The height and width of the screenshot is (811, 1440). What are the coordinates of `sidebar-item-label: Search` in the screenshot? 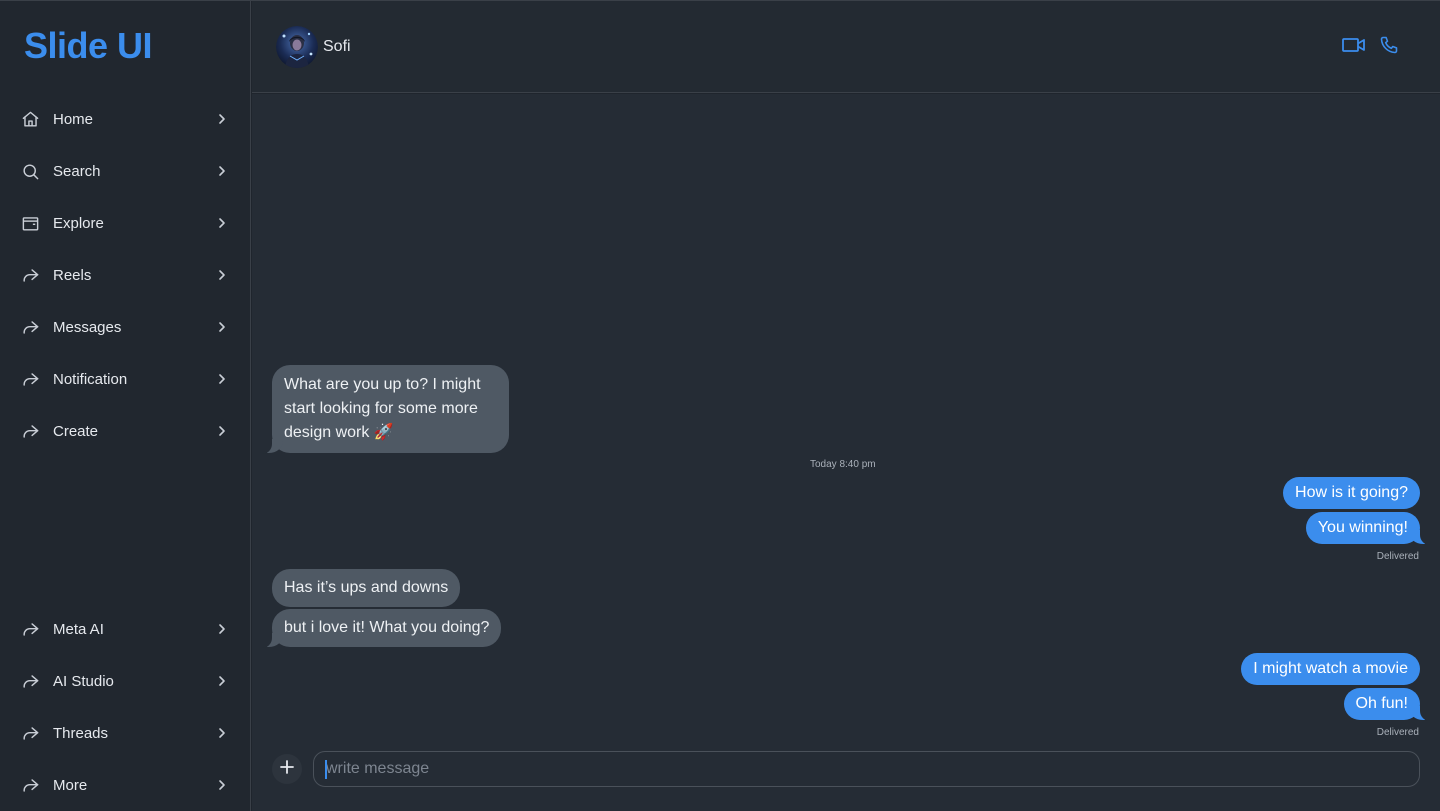 It's located at (77, 171).